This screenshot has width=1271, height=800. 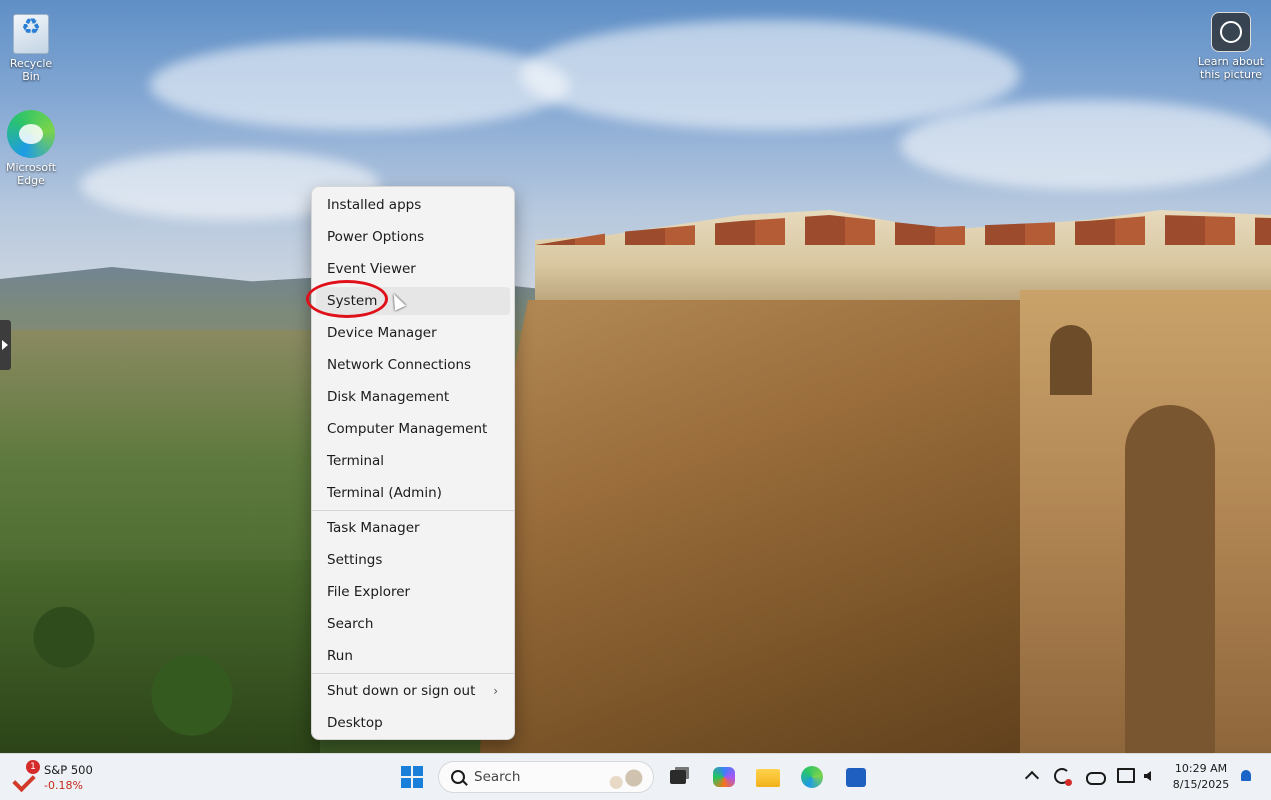 What do you see at coordinates (413, 237) in the screenshot?
I see `menu-item-power-options: Power Options` at bounding box center [413, 237].